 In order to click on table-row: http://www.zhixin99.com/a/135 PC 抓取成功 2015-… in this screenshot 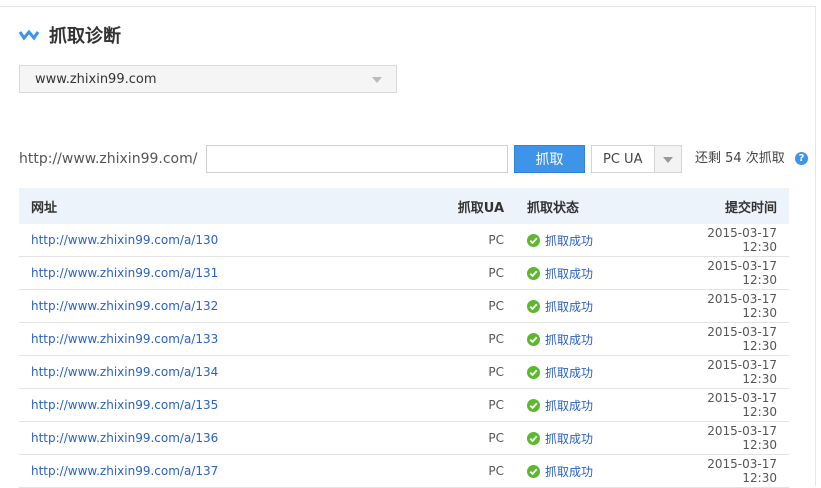, I will do `click(404, 405)`.